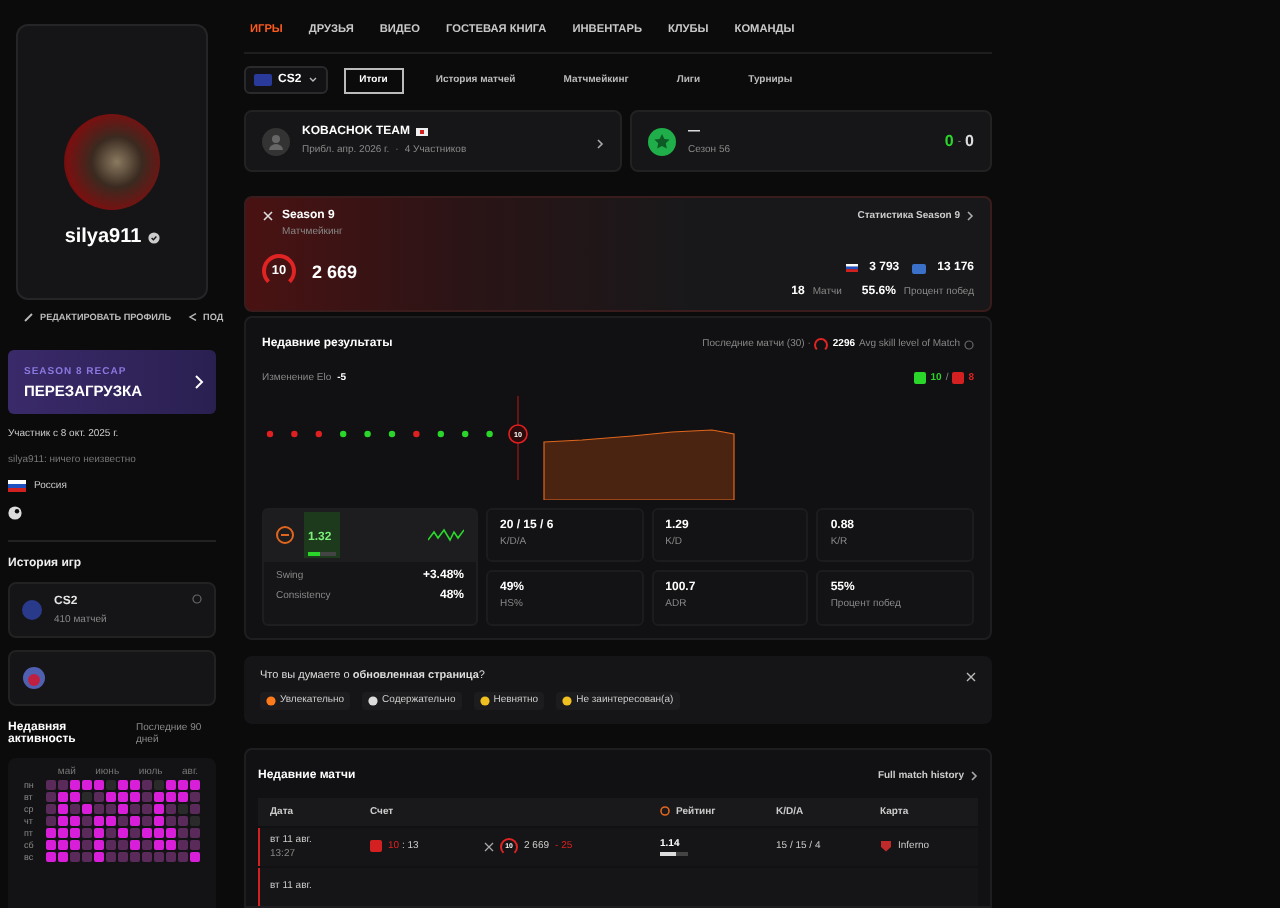 This screenshot has width=1280, height=908. I want to click on avatar, so click(112, 162).